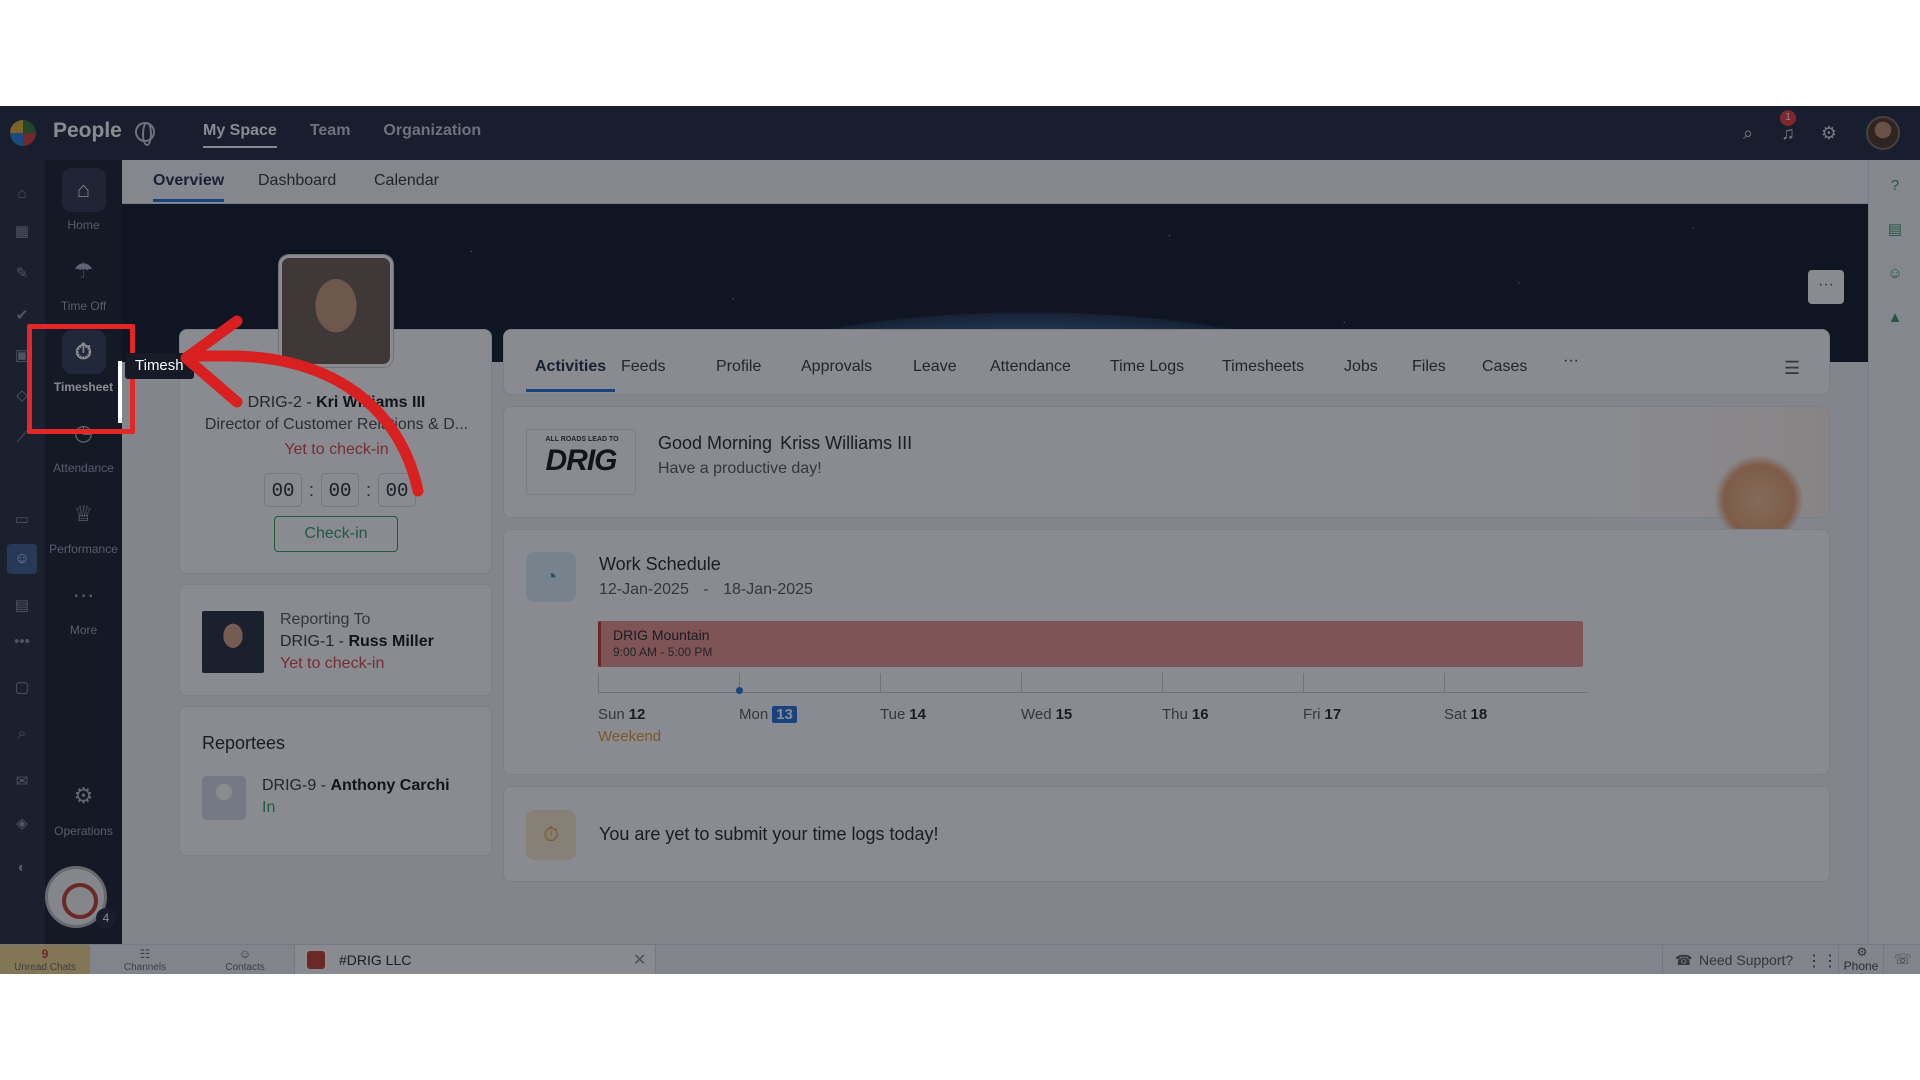 Image resolution: width=1920 pixels, height=1080 pixels. Describe the element at coordinates (87, 130) in the screenshot. I see `app-name: People` at that location.